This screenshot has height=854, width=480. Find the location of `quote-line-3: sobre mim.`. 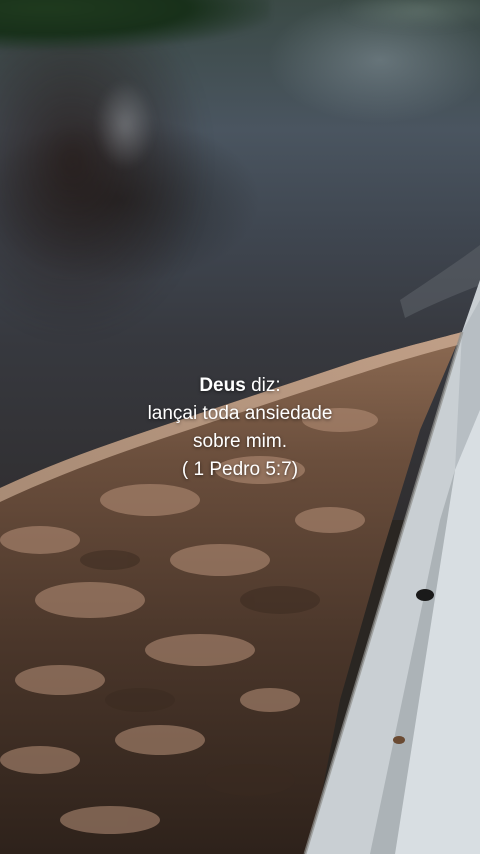

quote-line-3: sobre mim. is located at coordinates (240, 441).